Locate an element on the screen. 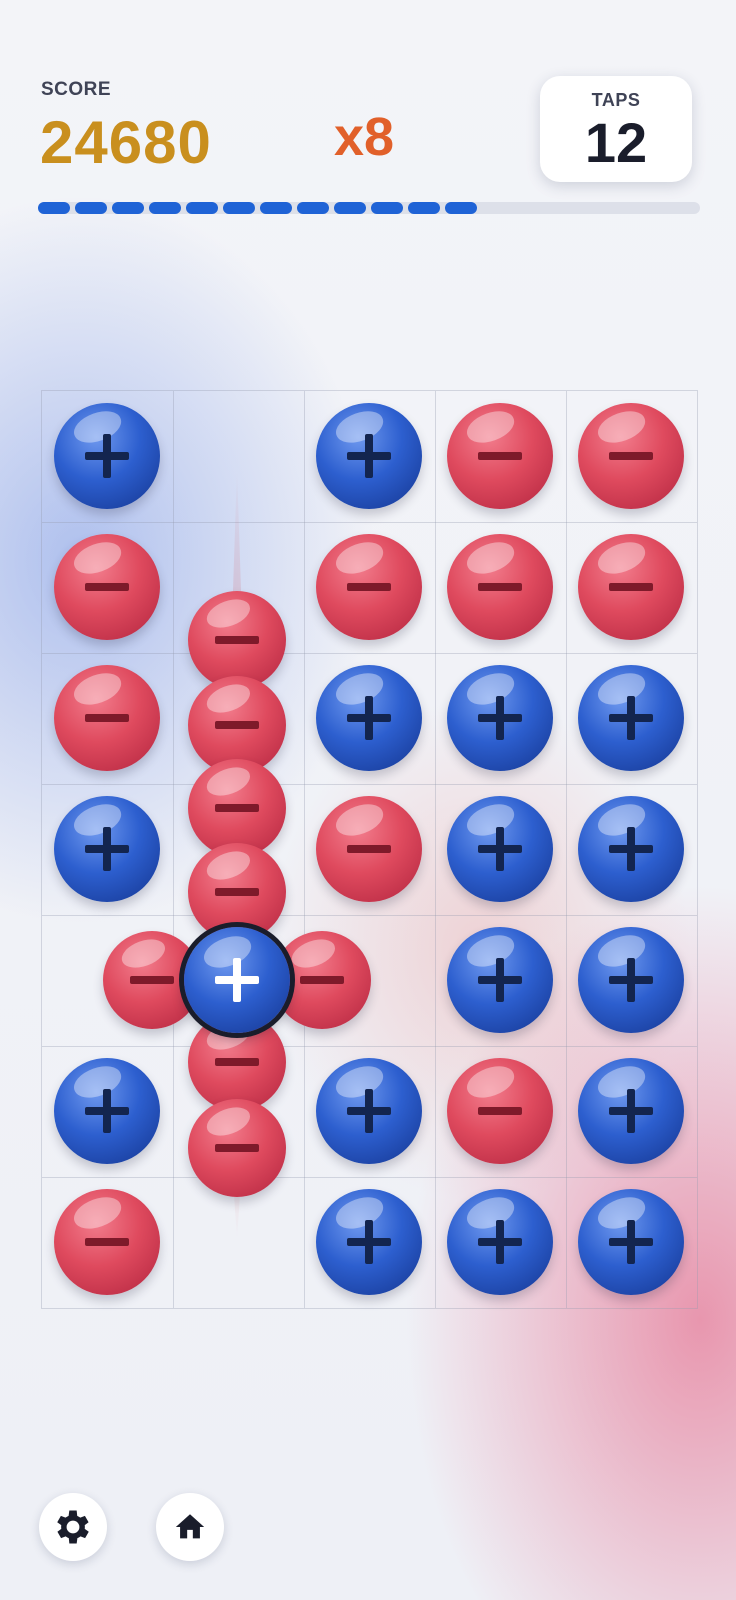 The width and height of the screenshot is (736, 1600). taps-counter: TAPS 12 is located at coordinates (616, 129).